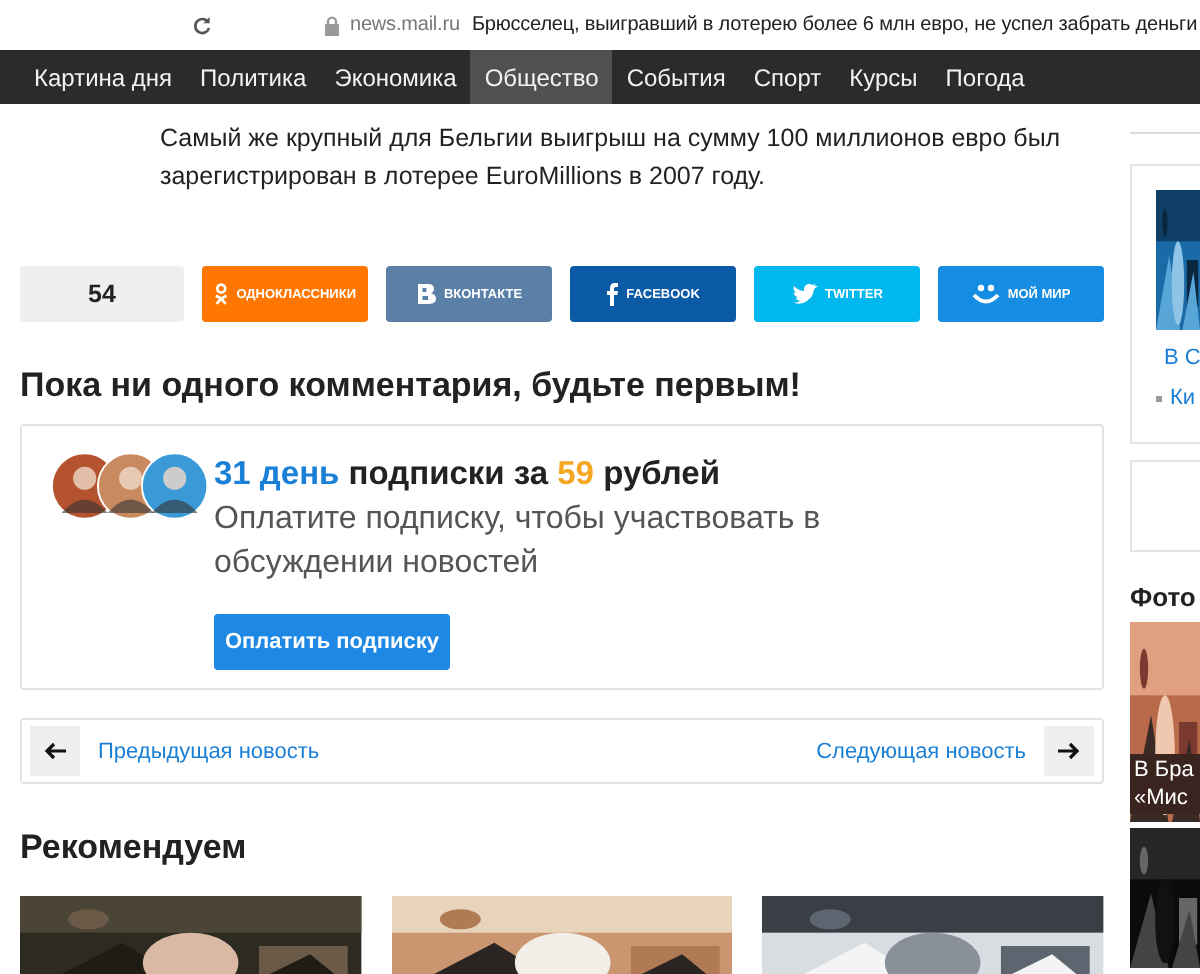  What do you see at coordinates (332, 25) in the screenshot?
I see `lock-icon` at bounding box center [332, 25].